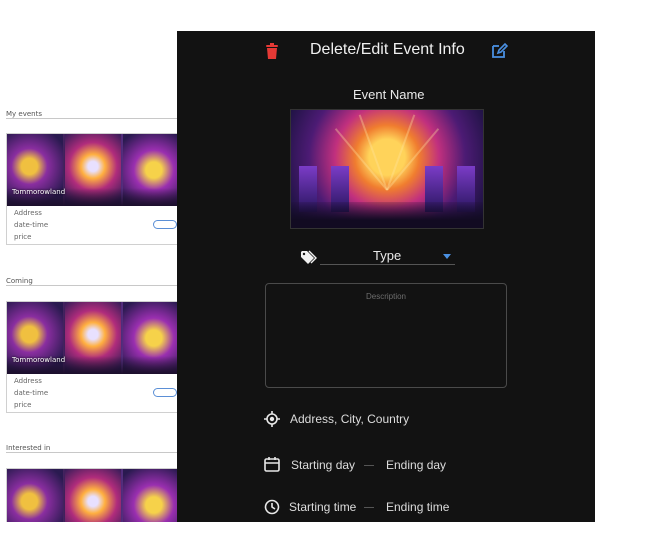 This screenshot has width=657, height=550. I want to click on panel-title: Delete/Edit Event Info, so click(387, 49).